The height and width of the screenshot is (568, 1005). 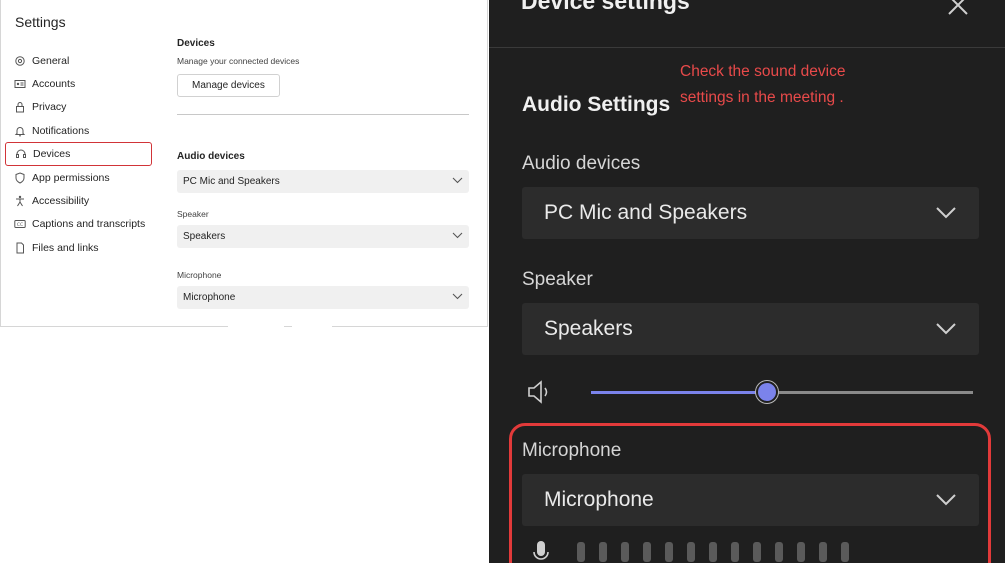 I want to click on nav-label: Accessibility, so click(x=61, y=201).